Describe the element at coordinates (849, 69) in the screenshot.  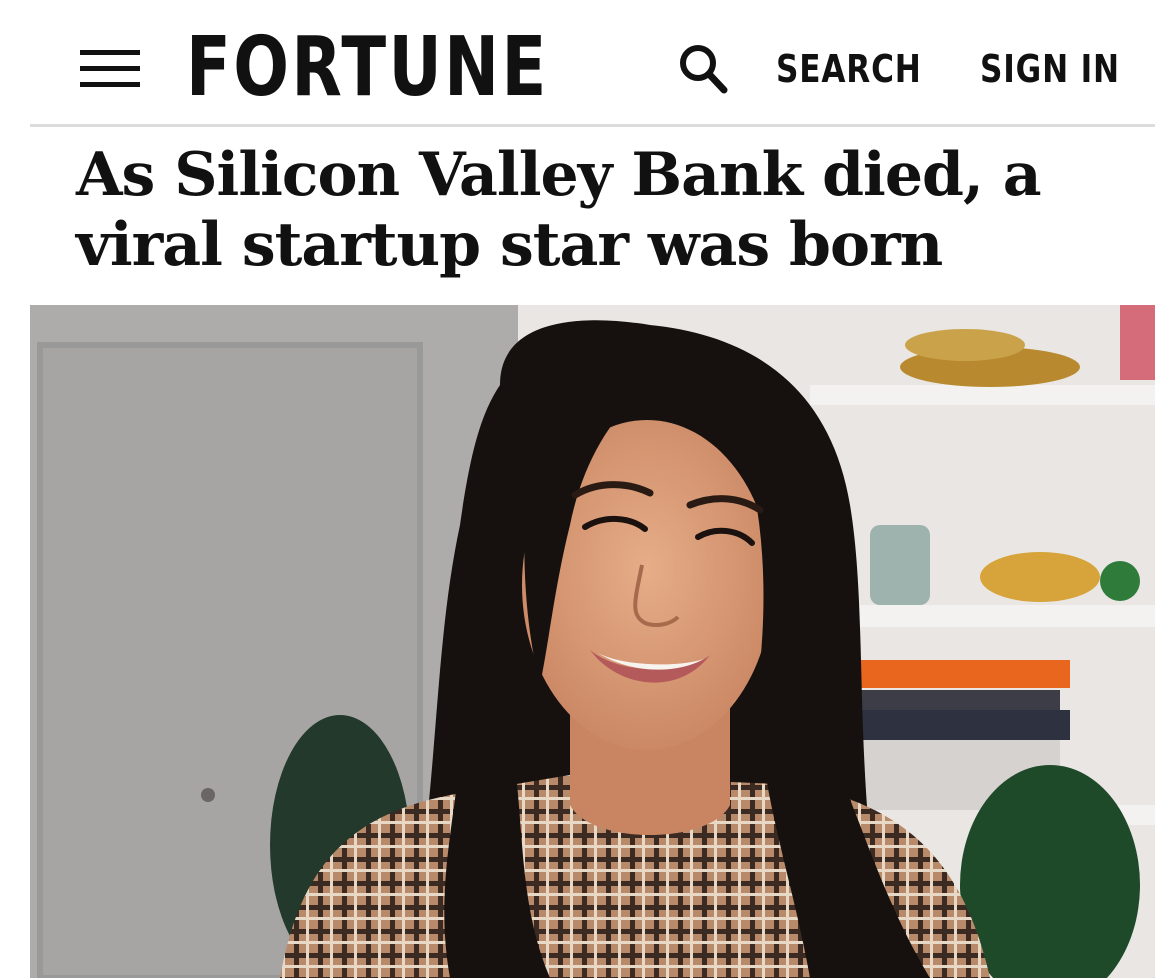
I see `search-button: SEARCH` at that location.